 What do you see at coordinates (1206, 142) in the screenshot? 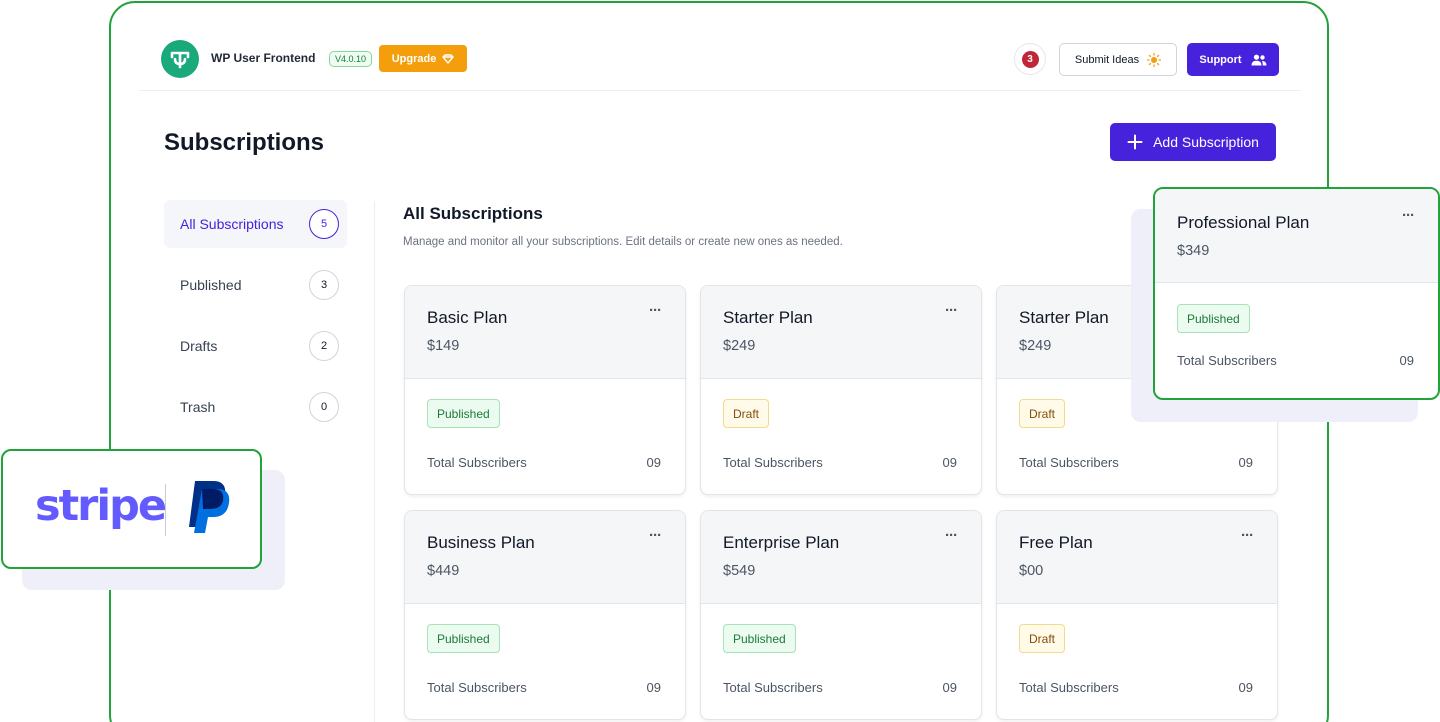
I see `add-subscription-label: Add Subscription` at bounding box center [1206, 142].